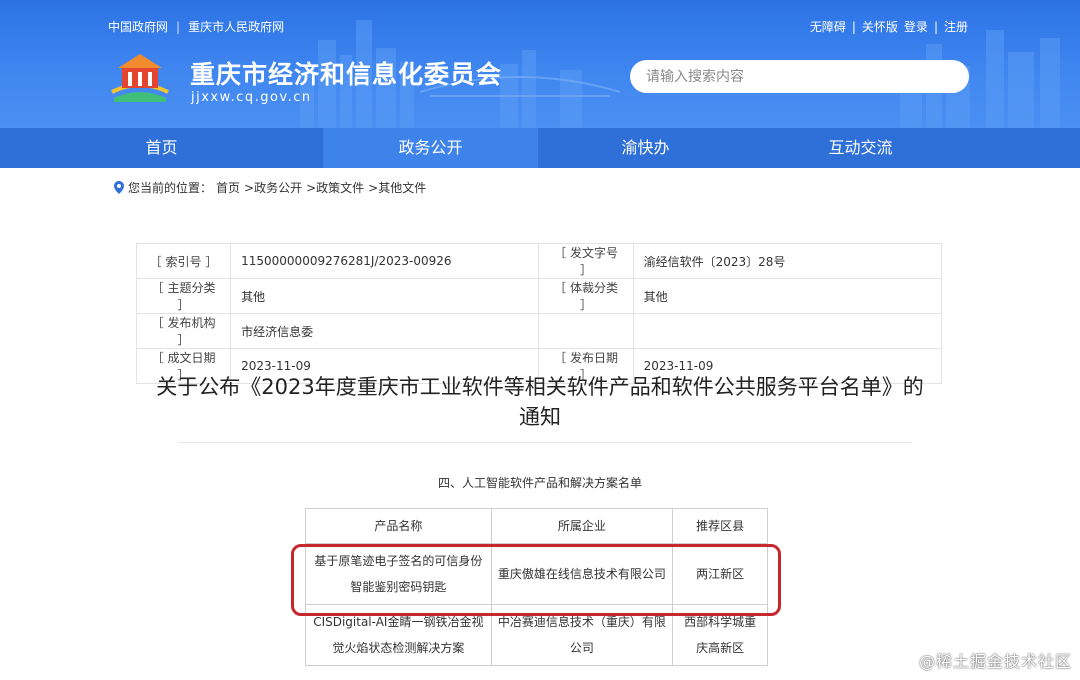 This screenshot has height=680, width=1080. Describe the element at coordinates (398, 622) in the screenshot. I see `cell-line: CISDigital-AI金睛一钢铁冶金视` at that location.